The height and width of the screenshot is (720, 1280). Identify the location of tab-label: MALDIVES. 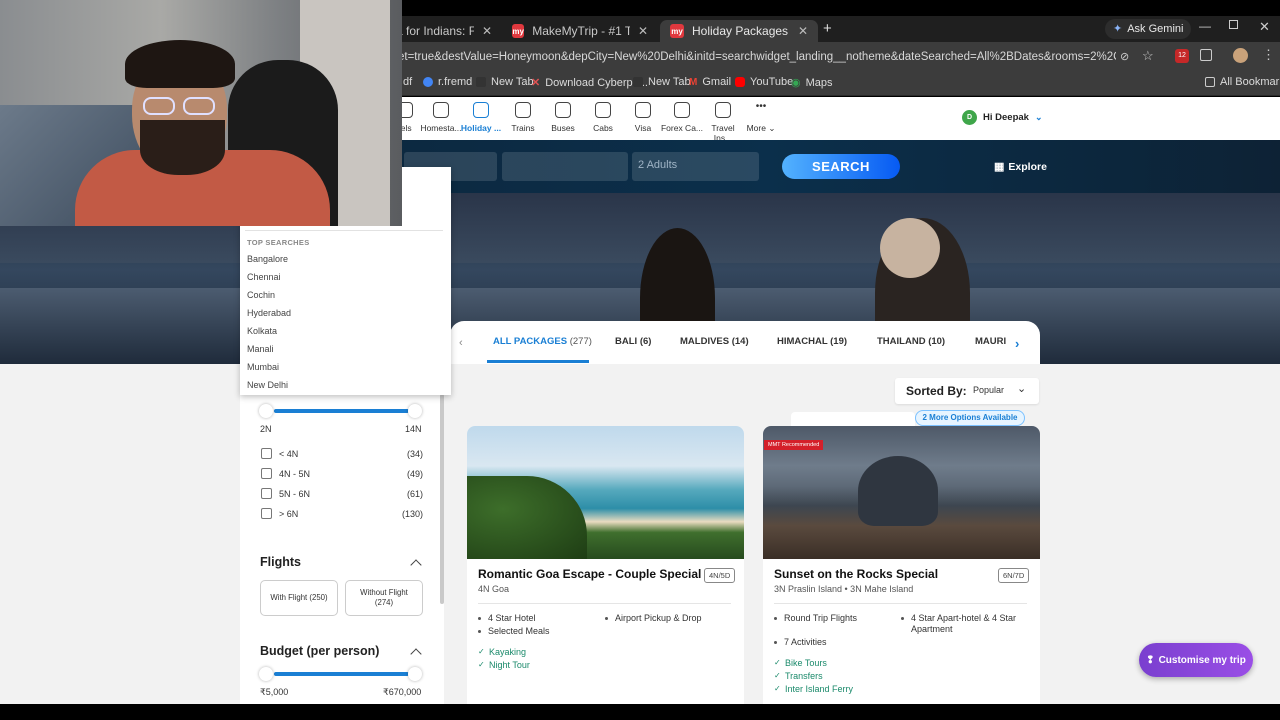
(705, 341).